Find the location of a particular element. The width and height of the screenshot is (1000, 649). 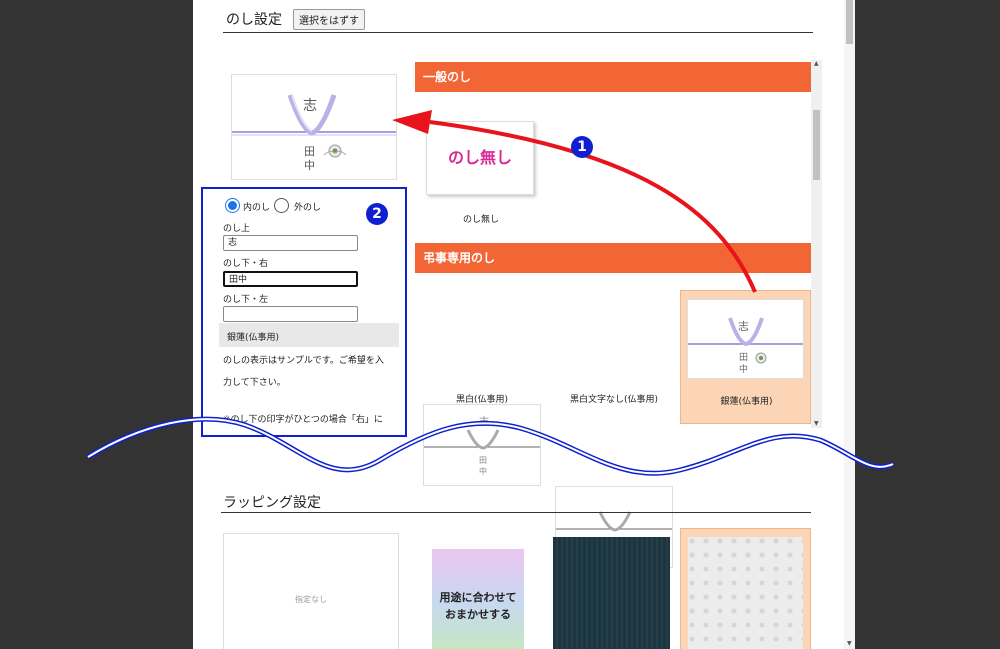

wrapping-option-navy-stripe is located at coordinates (611, 593).